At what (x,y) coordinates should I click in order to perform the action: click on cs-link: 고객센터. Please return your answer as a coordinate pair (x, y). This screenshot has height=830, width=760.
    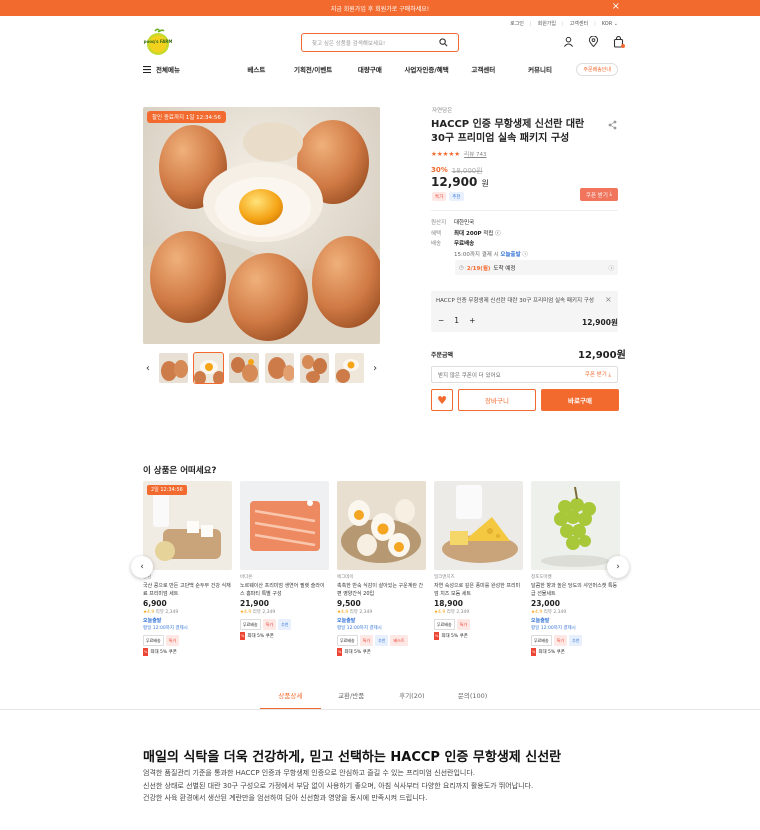
    Looking at the image, I should click on (579, 23).